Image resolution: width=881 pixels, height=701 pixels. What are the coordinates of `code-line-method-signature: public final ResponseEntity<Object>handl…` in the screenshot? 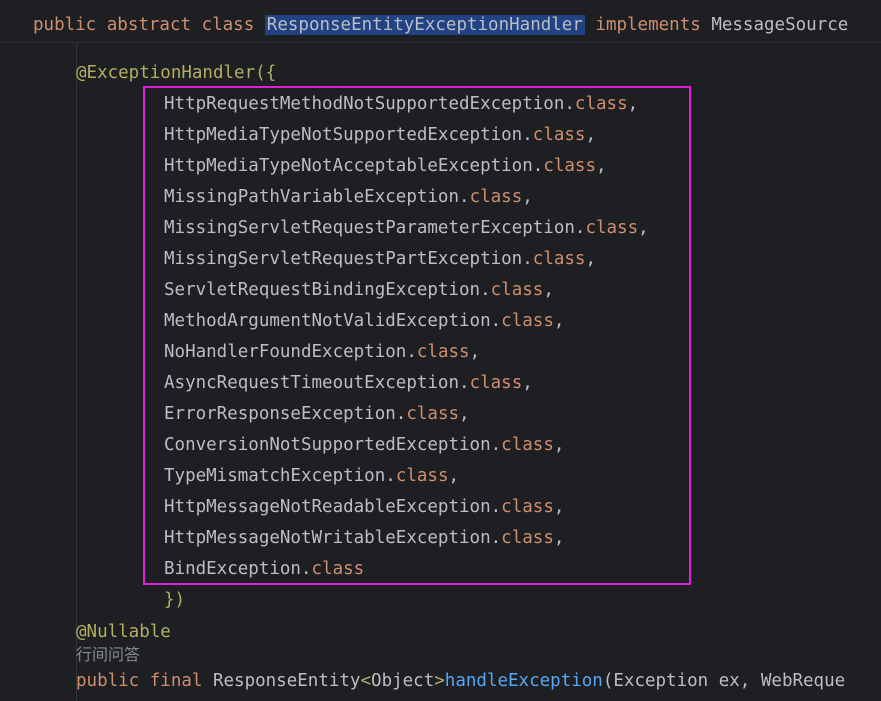 It's located at (460, 681).